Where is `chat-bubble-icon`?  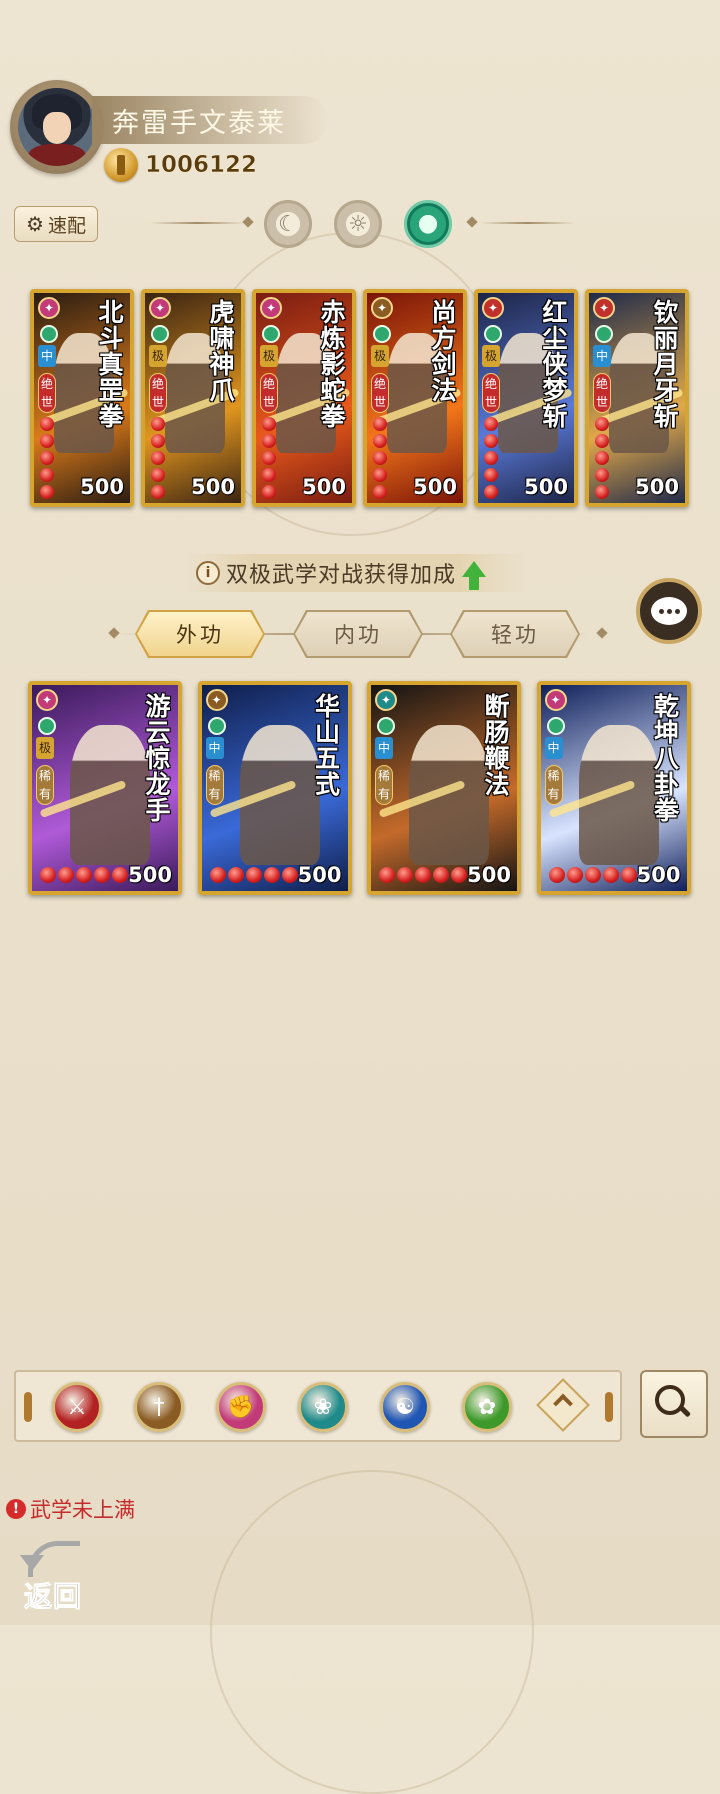
chat-bubble-icon is located at coordinates (669, 611).